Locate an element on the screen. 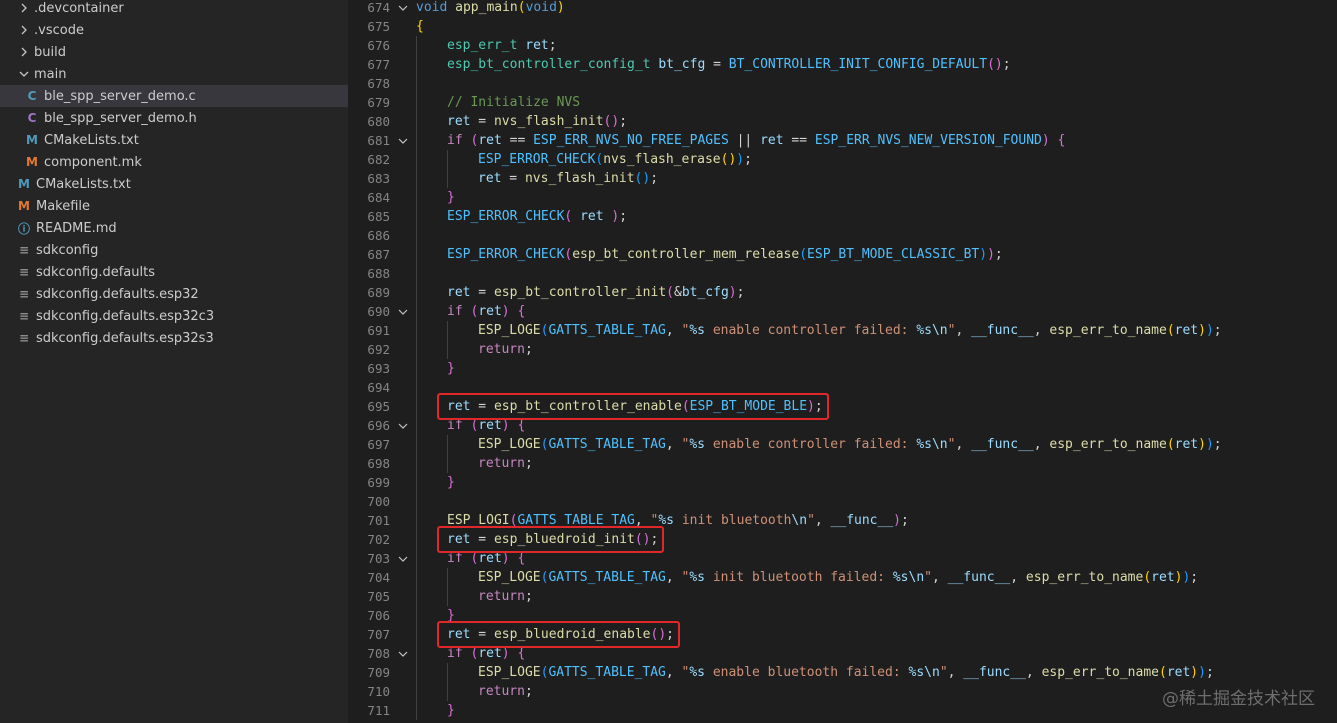 This screenshot has height=723, width=1337. code-line: 682 ESP_ERROR_CHECK(nvs_flash_erase()); is located at coordinates (842, 159).